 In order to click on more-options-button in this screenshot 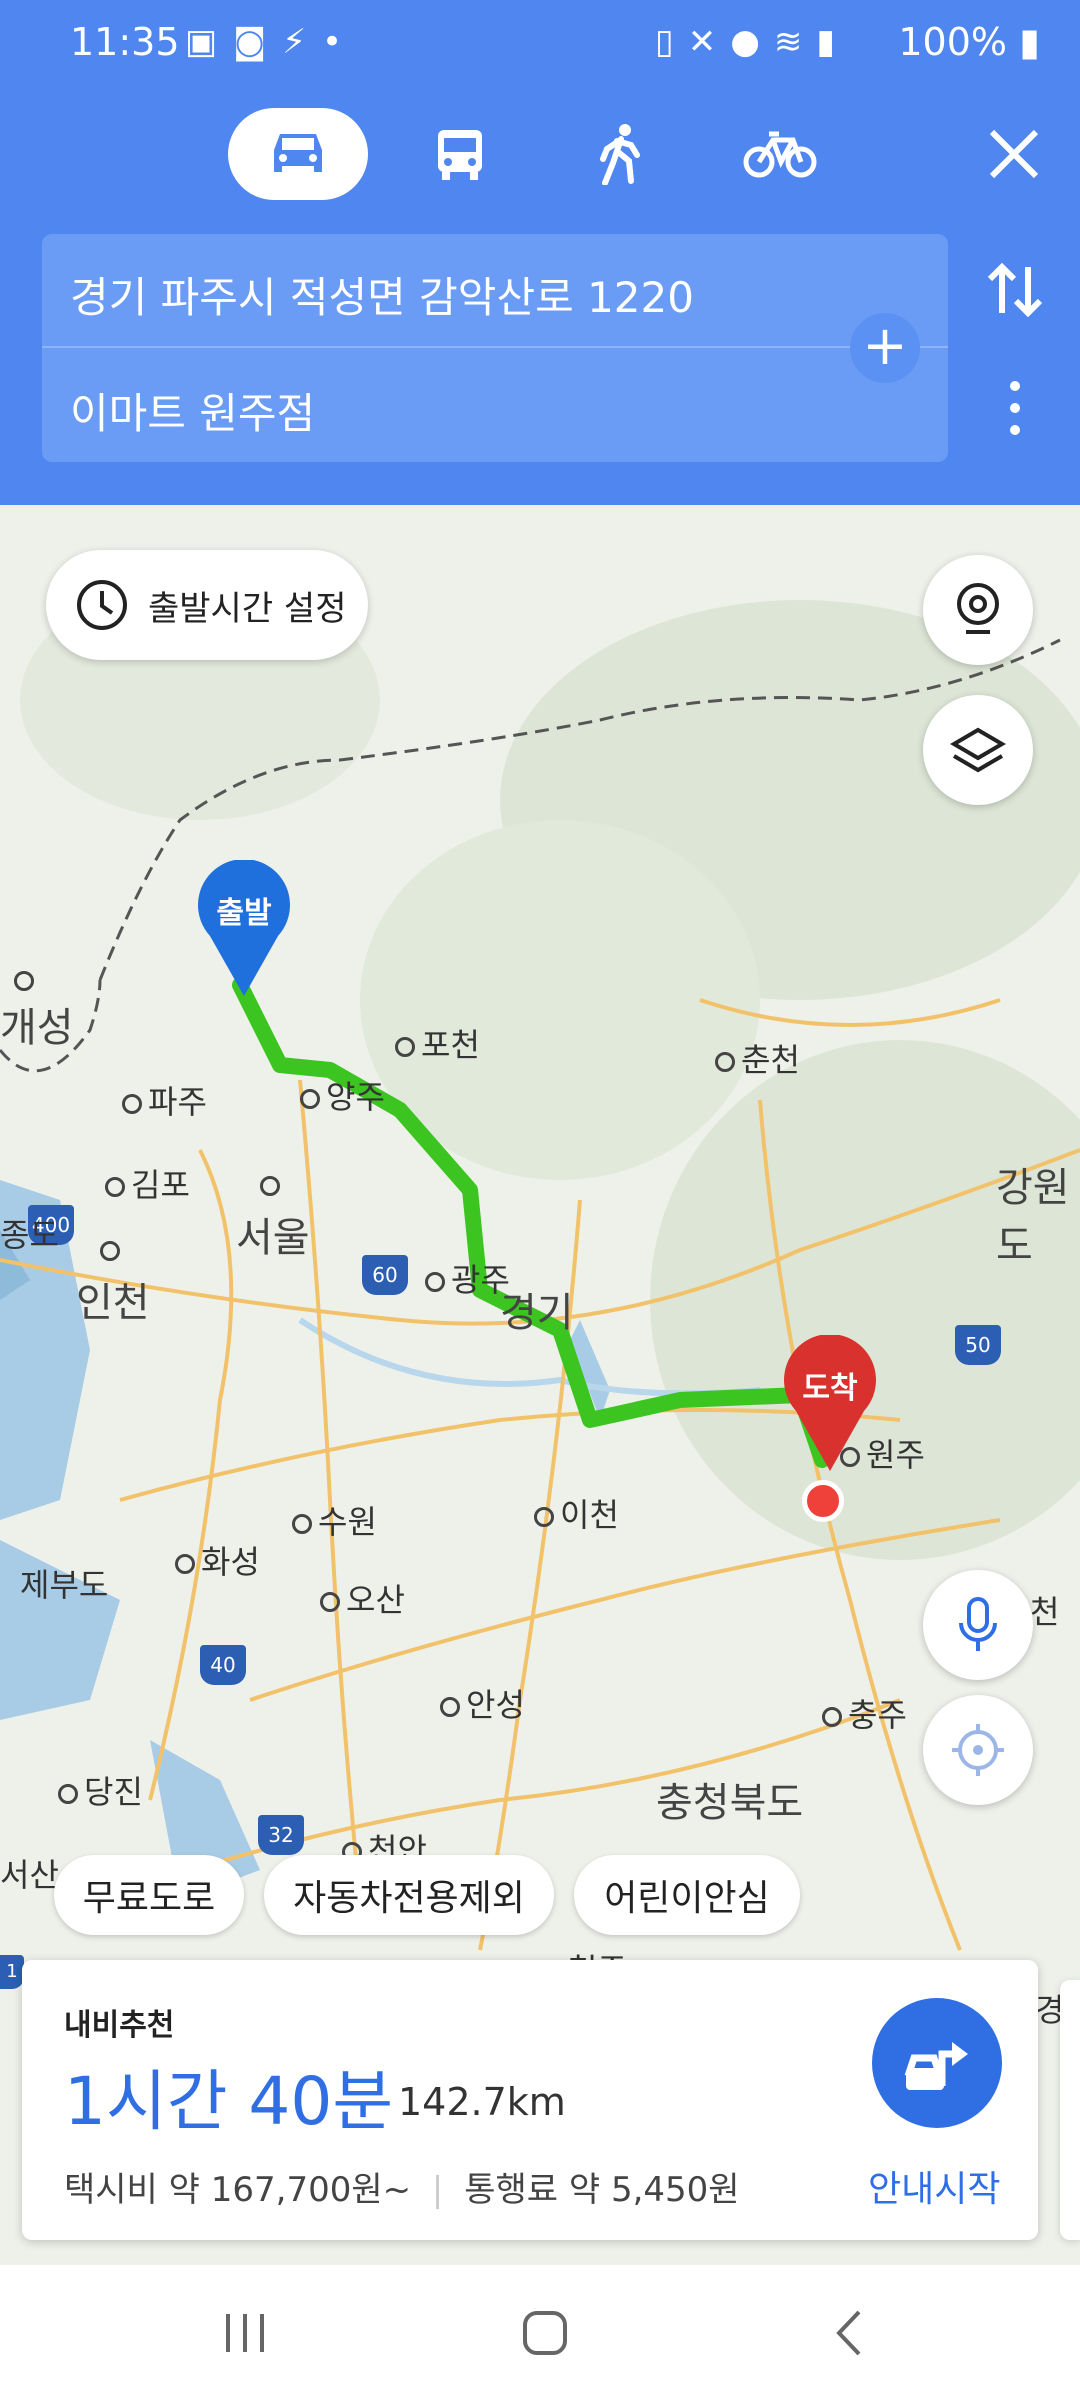, I will do `click(1015, 408)`.